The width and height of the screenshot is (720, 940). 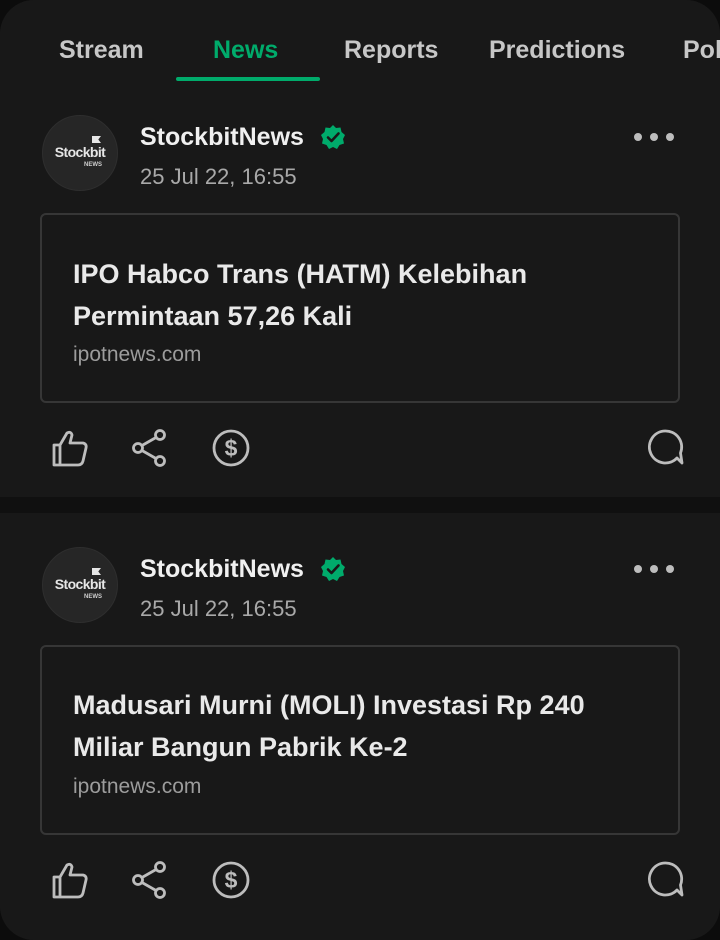 What do you see at coordinates (557, 50) in the screenshot?
I see `tab-predictions: Predictions` at bounding box center [557, 50].